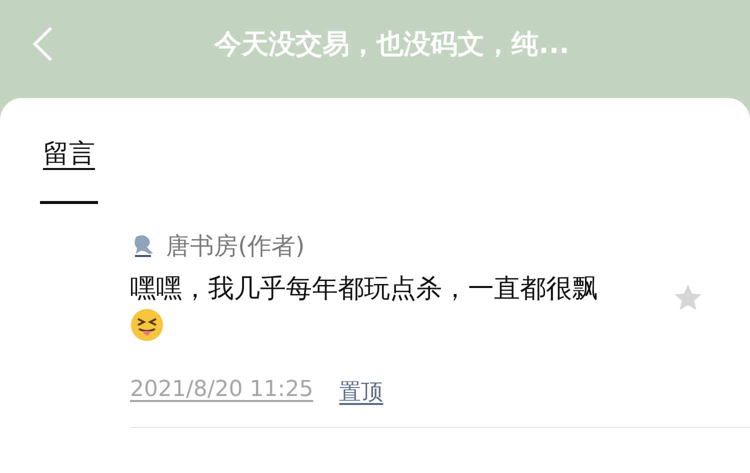  What do you see at coordinates (235, 246) in the screenshot?
I see `author-name: 唐书房(作者)` at bounding box center [235, 246].